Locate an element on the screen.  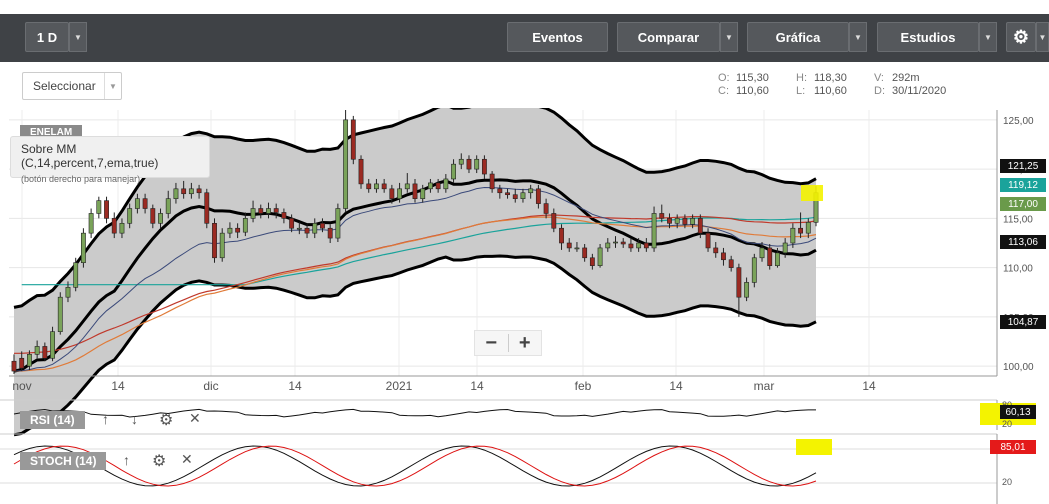
stoch-k-line is located at coordinates (415, 466).